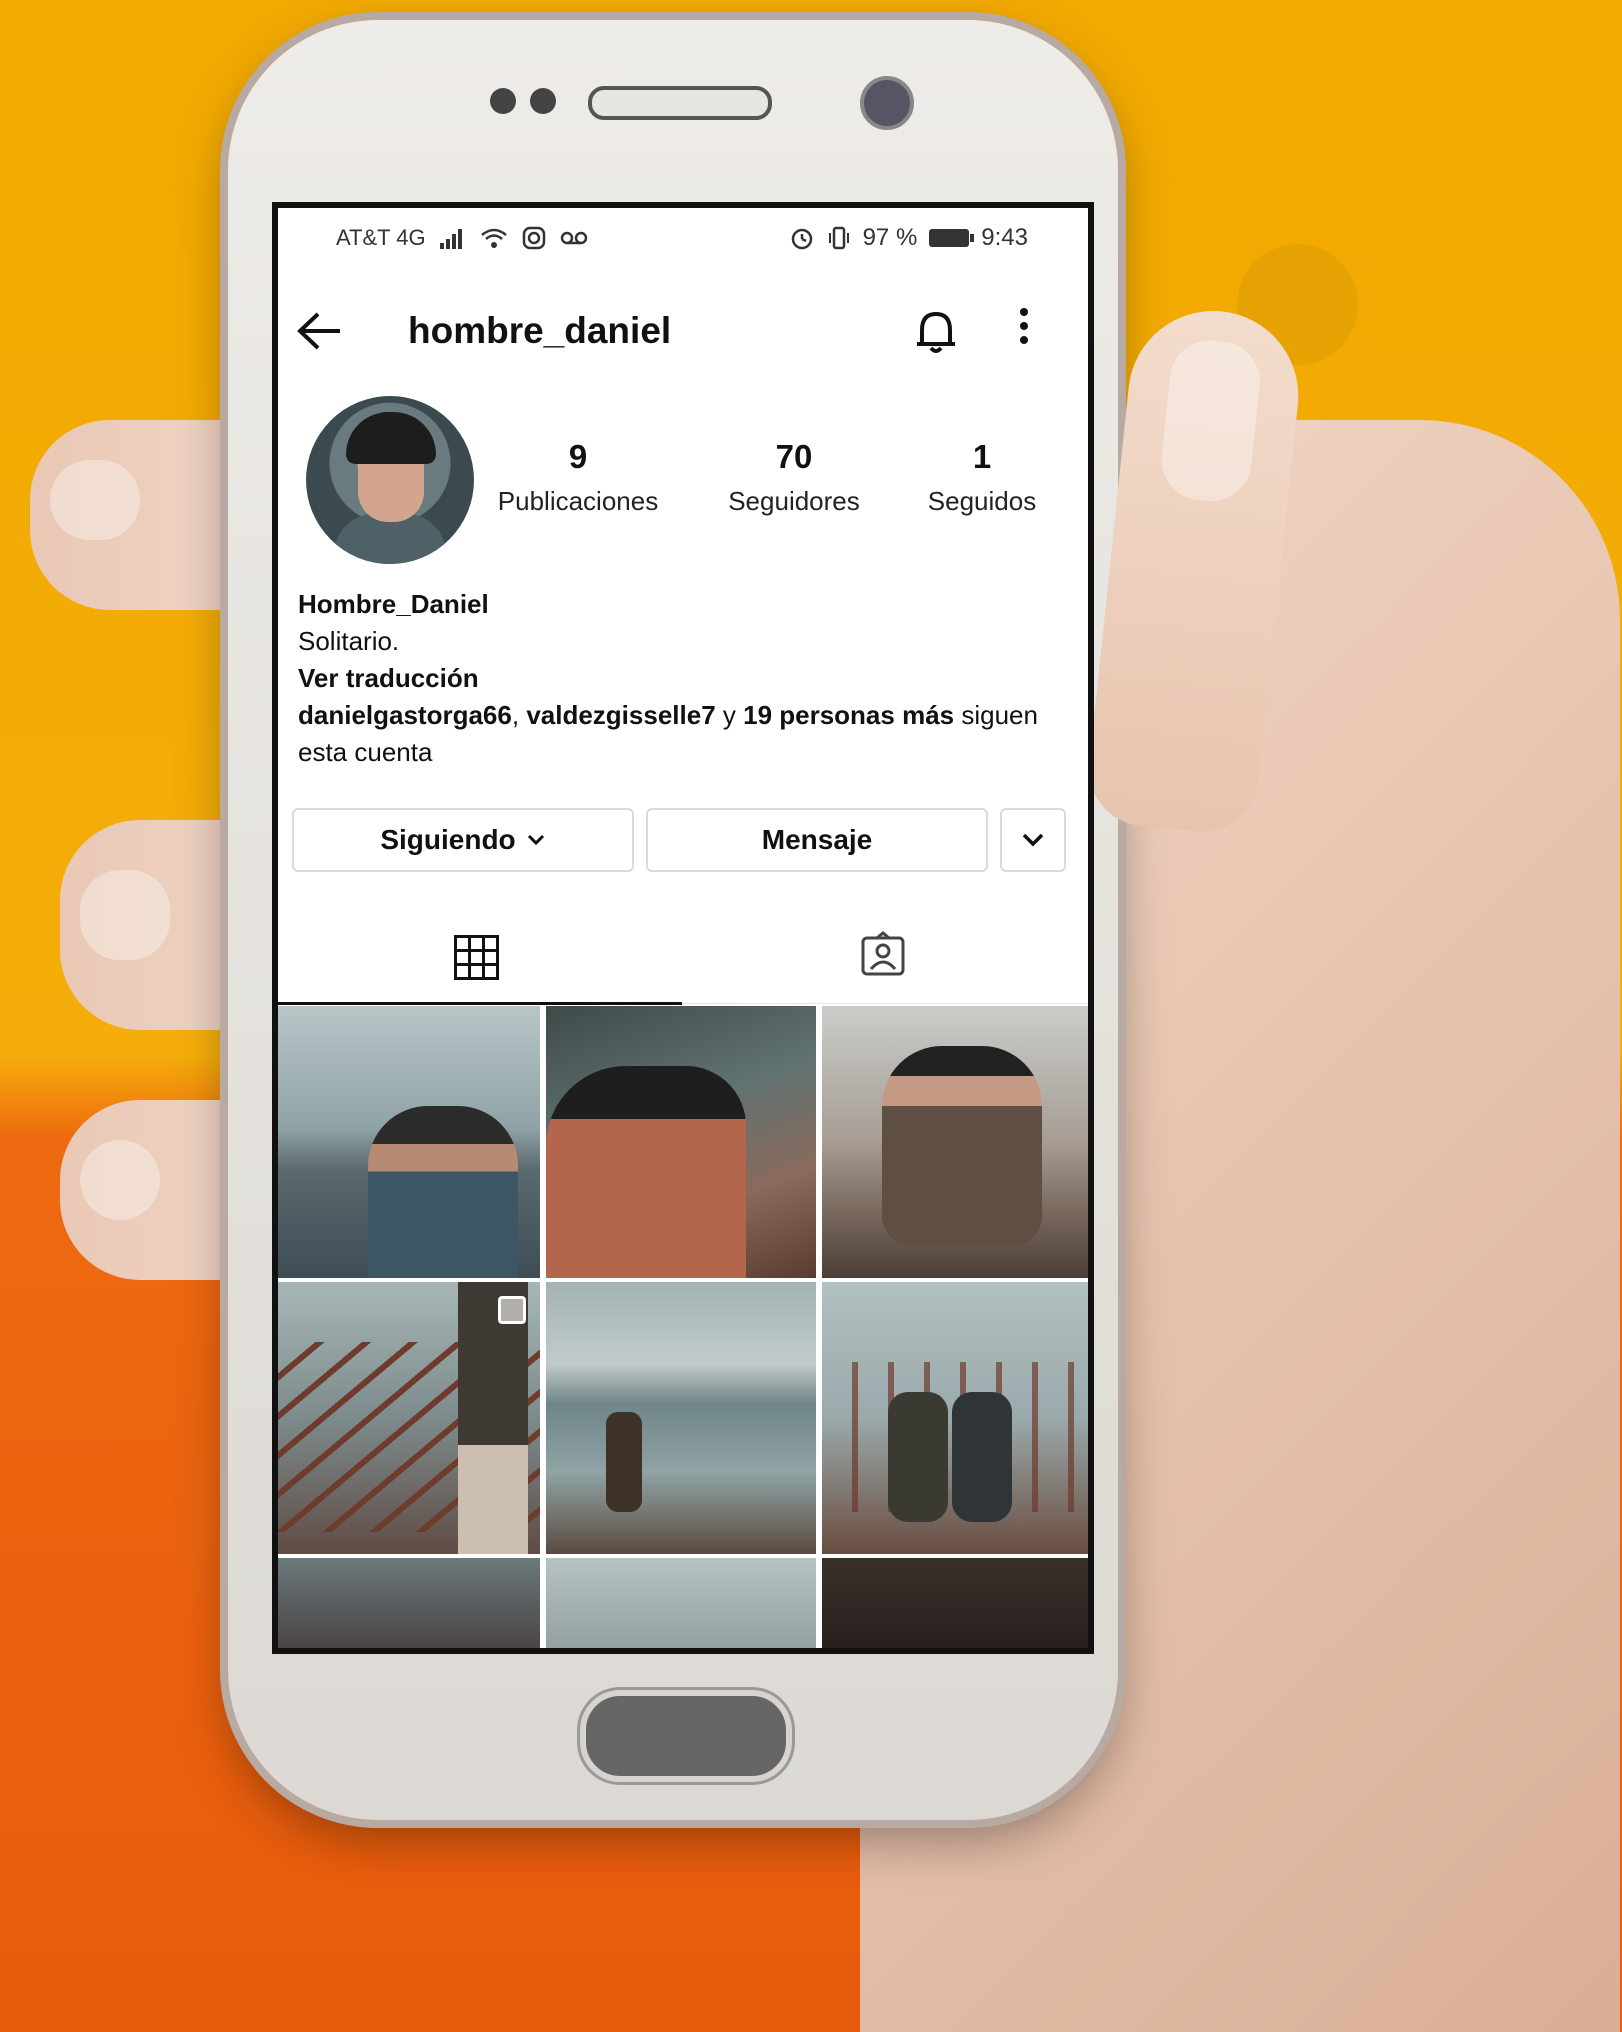 Image resolution: width=1622 pixels, height=2032 pixels. I want to click on battery-percent: 97 %, so click(890, 237).